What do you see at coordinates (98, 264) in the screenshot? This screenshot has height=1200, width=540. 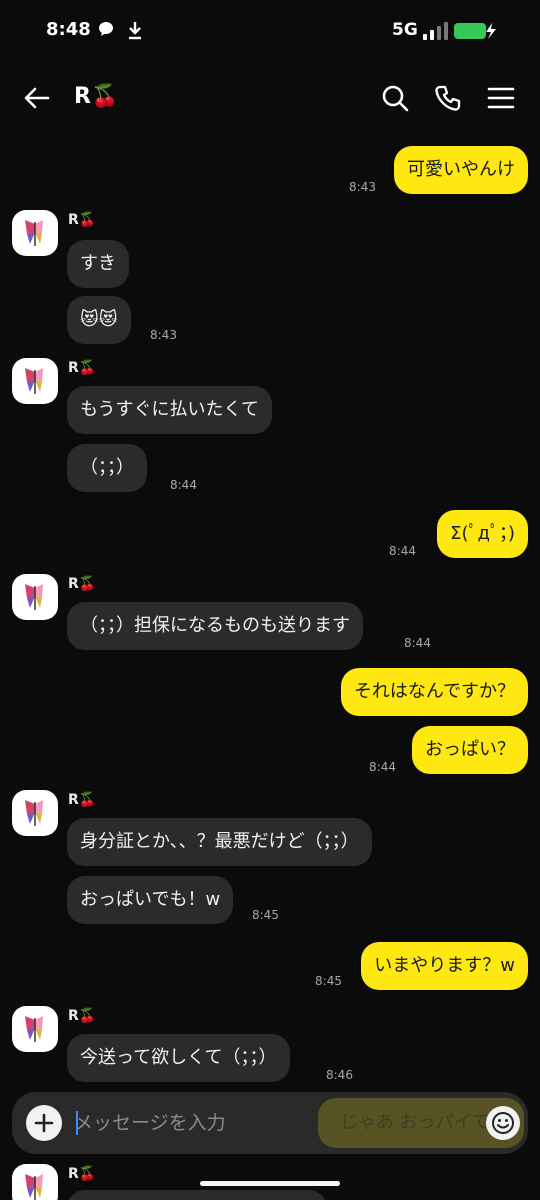 I see `their-message-bubble: すき` at bounding box center [98, 264].